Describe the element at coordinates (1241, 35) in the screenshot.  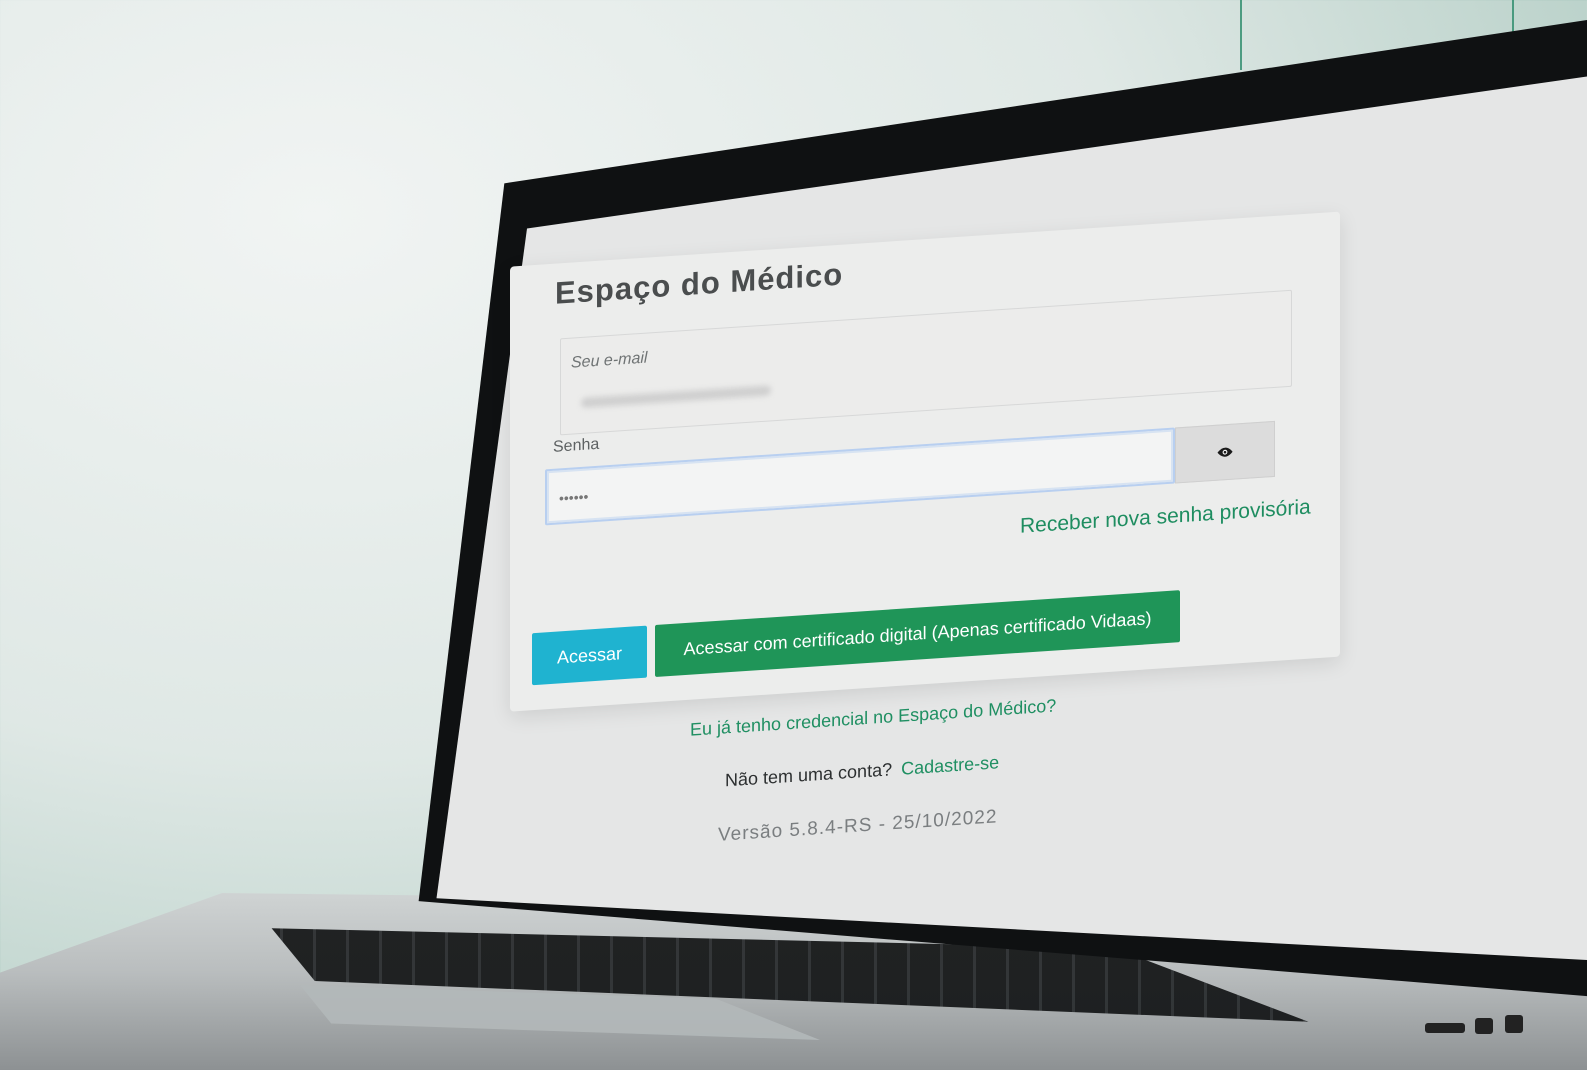
I see `background-decor-line` at that location.